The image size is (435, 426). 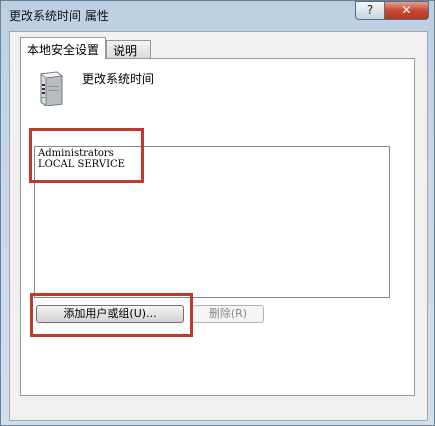 I want to click on tab-explain: 说明, so click(x=128, y=49).